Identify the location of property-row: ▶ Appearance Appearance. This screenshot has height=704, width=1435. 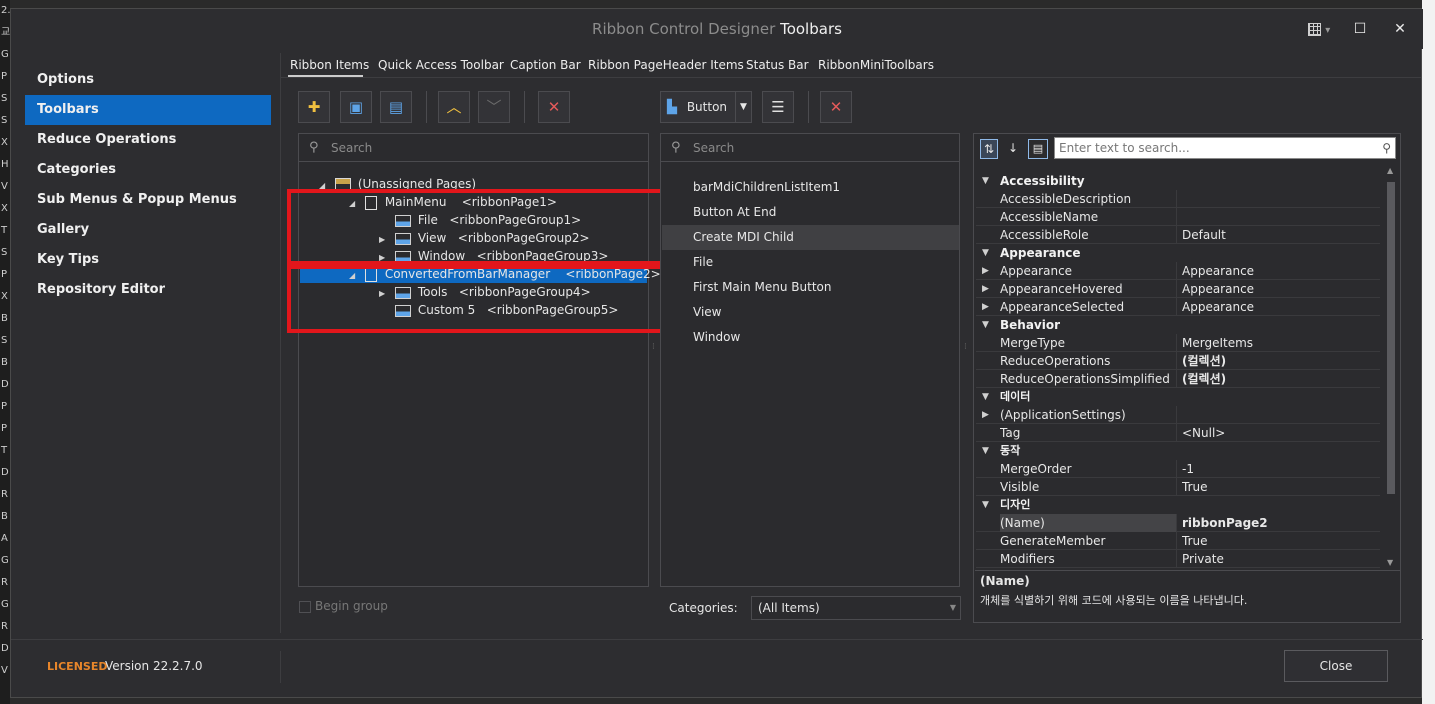
(1178, 271).